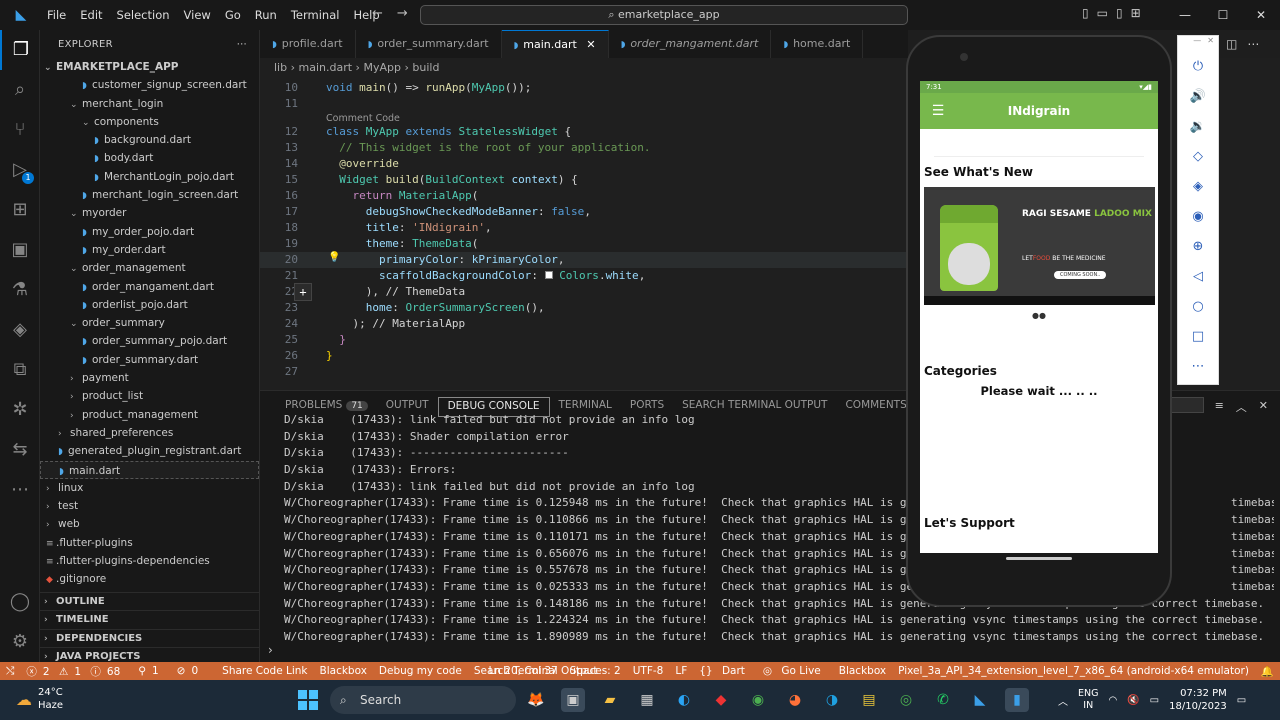 The width and height of the screenshot is (1280, 720). Describe the element at coordinates (149, 378) in the screenshot. I see `folder-item: › payment` at that location.